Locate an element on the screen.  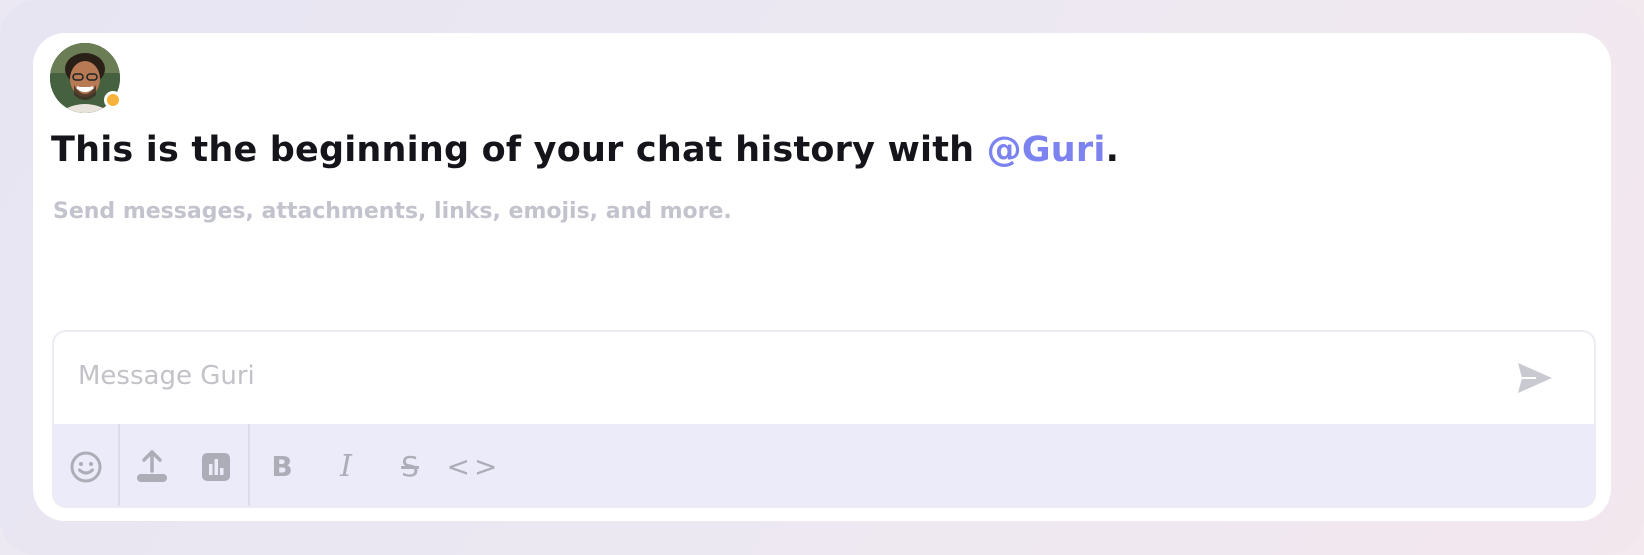
message-input is located at coordinates (778, 376).